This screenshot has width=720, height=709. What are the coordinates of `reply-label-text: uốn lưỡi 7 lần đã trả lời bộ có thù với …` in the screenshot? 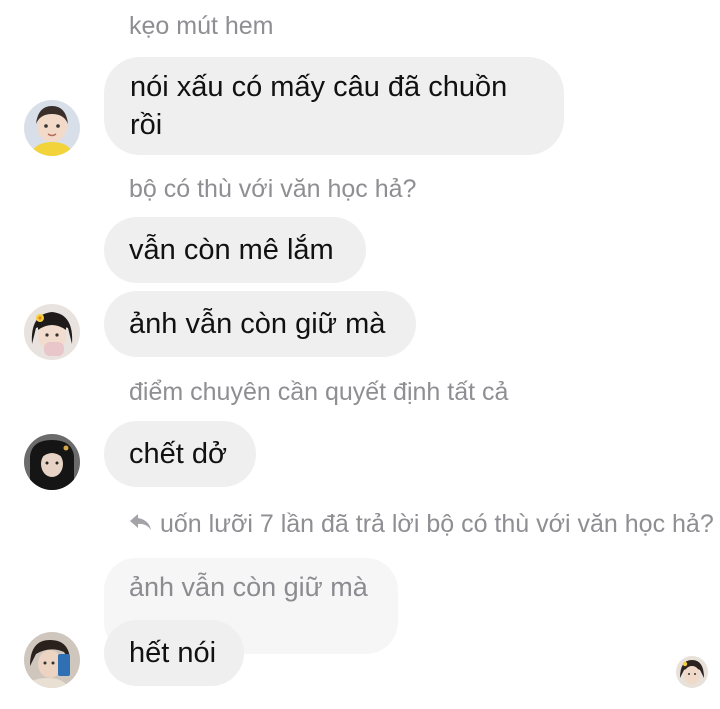 It's located at (437, 524).